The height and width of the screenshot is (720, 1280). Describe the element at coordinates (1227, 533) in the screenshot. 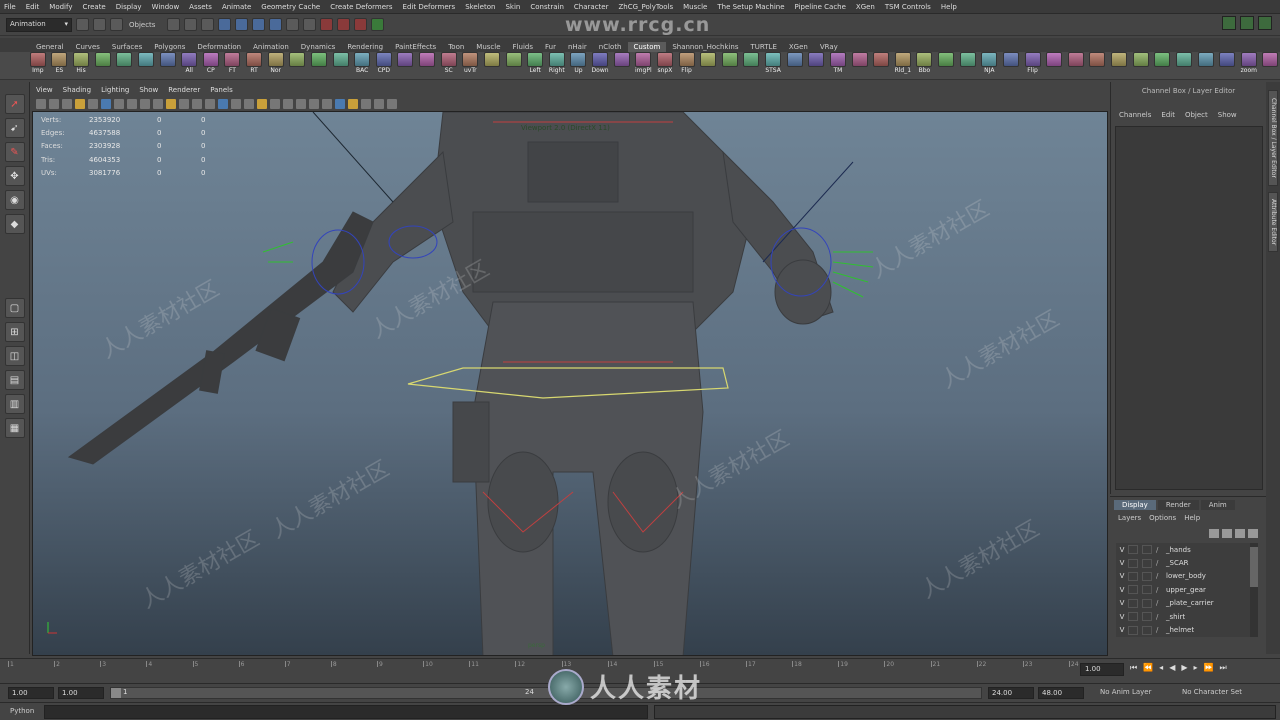

I see `new-layer-selected-icon` at that location.